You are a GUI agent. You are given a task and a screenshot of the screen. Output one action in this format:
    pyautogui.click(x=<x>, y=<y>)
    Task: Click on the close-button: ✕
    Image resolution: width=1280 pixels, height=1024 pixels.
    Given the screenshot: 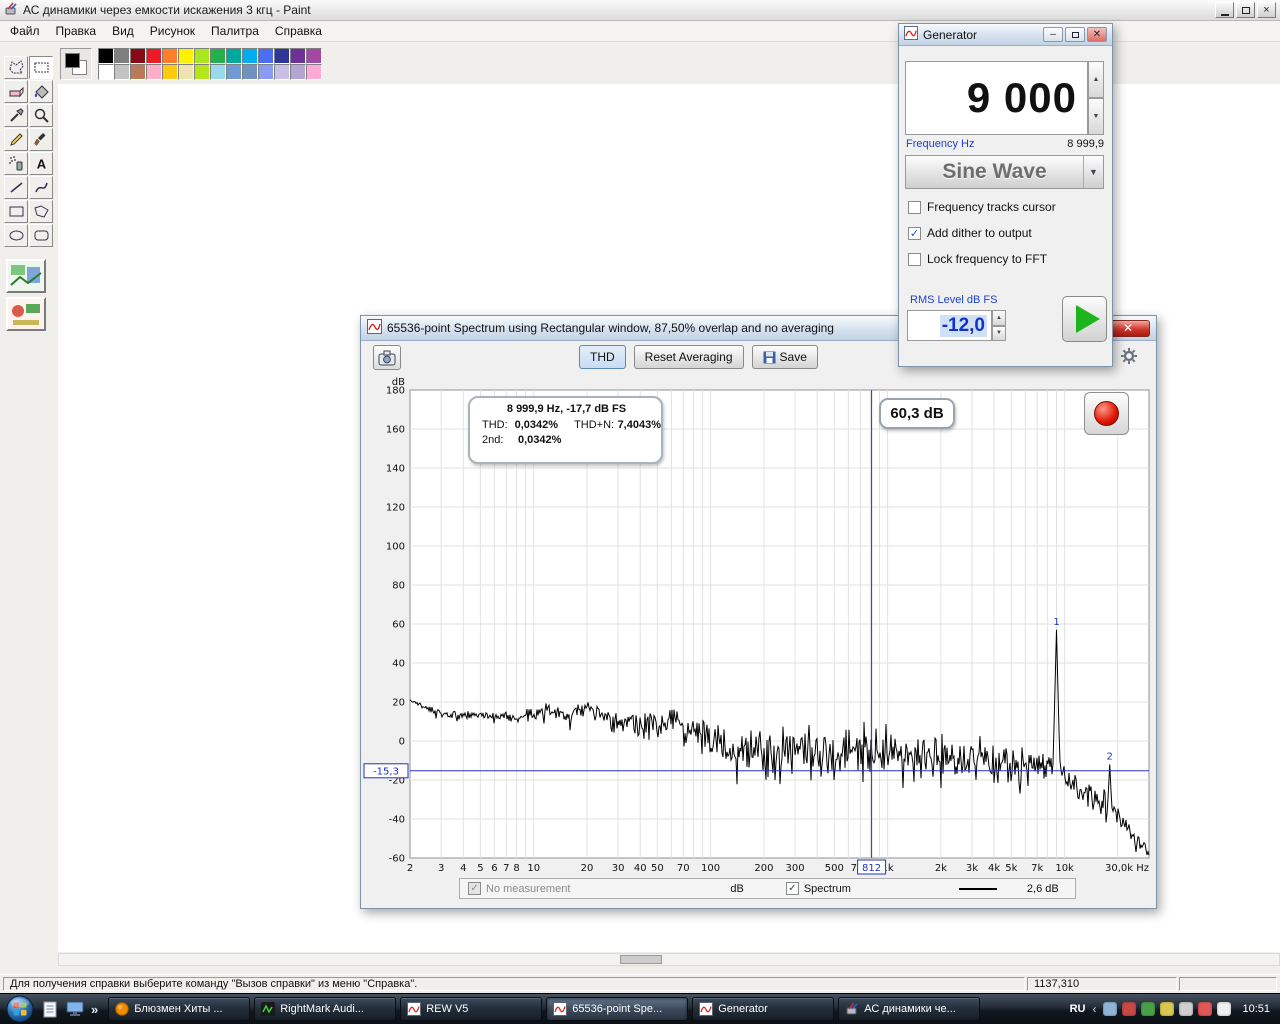 What is the action you would take?
    pyautogui.click(x=1097, y=34)
    